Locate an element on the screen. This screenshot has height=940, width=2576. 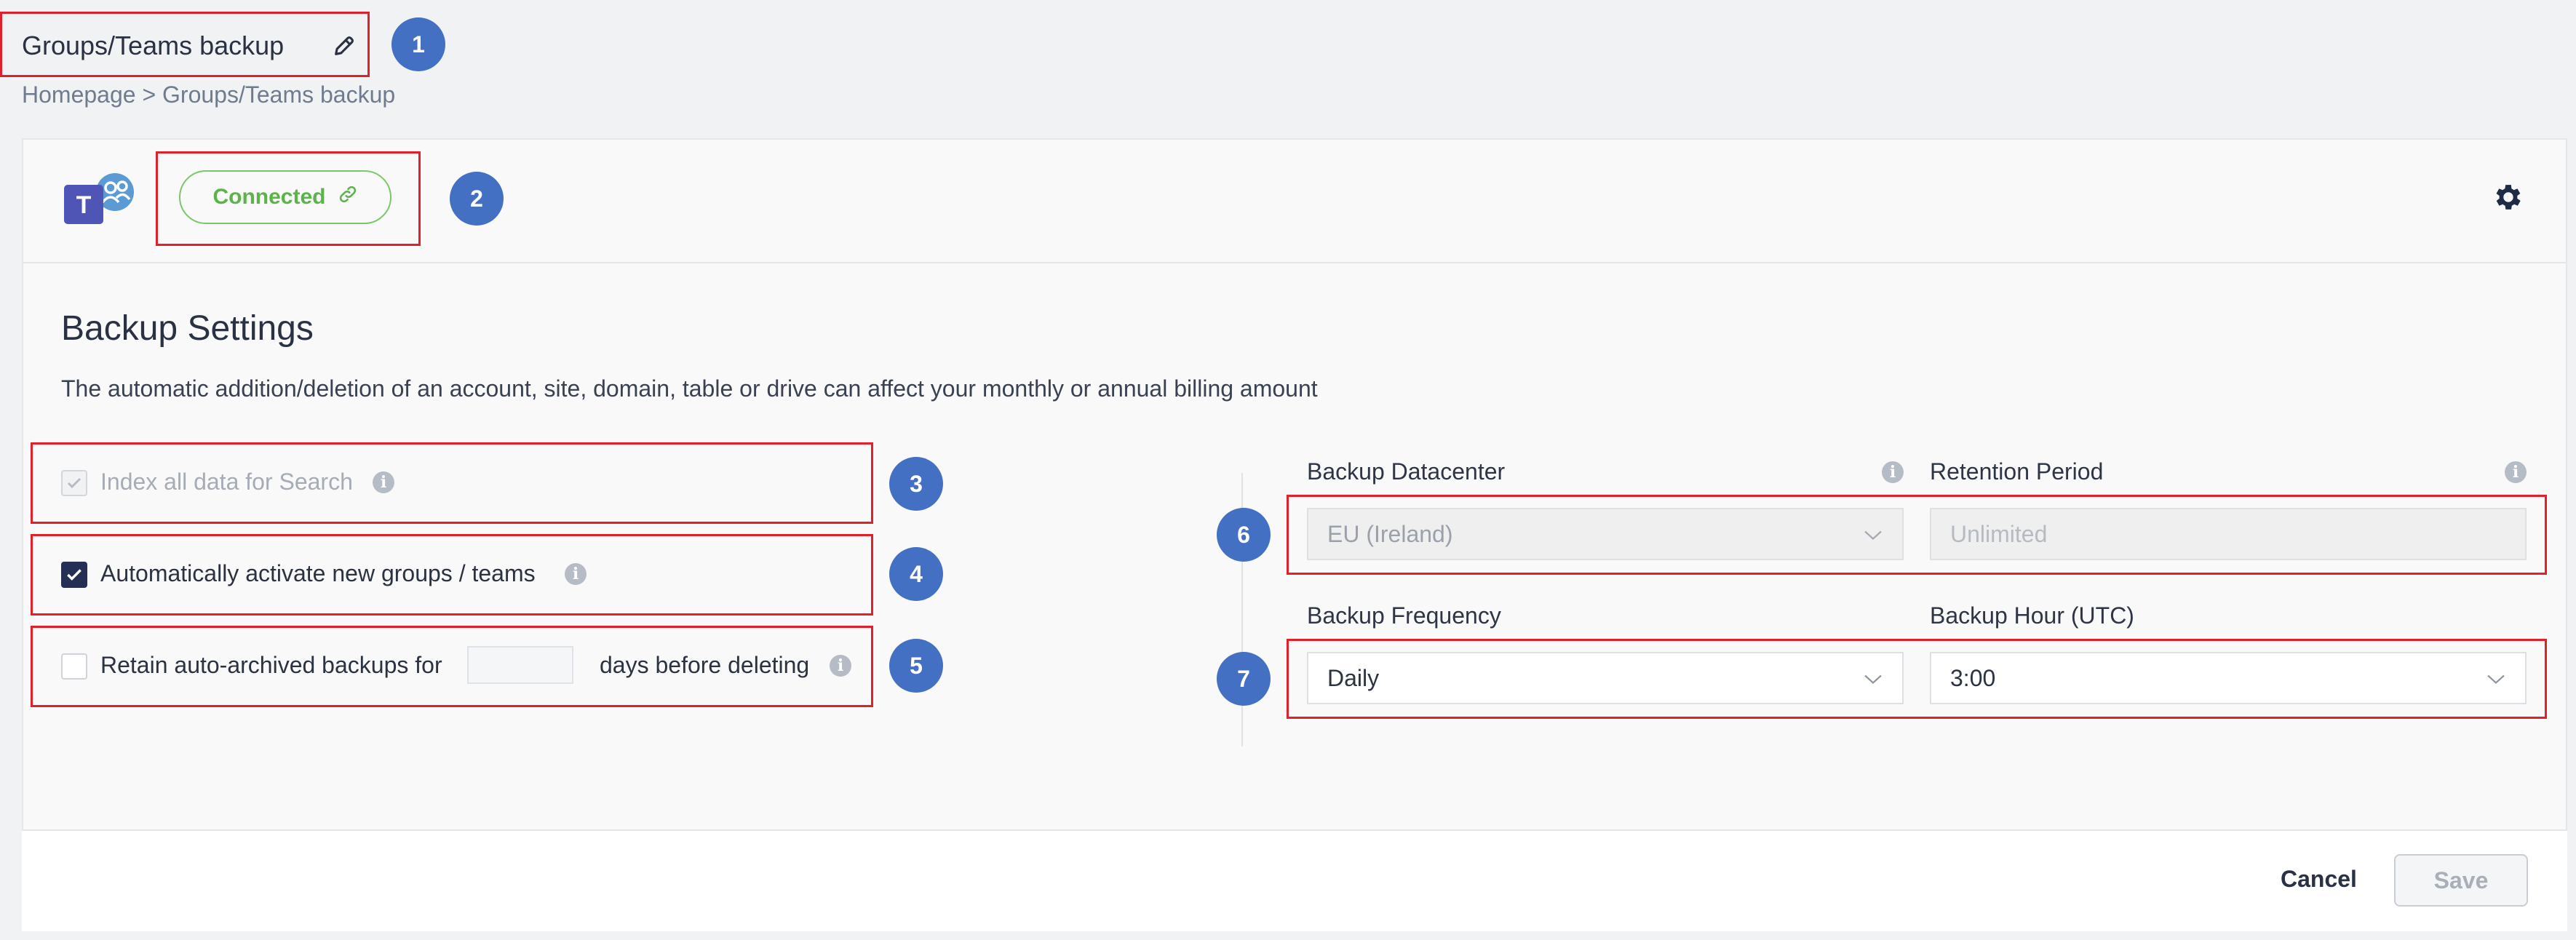
retention-period-field: Unlimited is located at coordinates (2228, 534).